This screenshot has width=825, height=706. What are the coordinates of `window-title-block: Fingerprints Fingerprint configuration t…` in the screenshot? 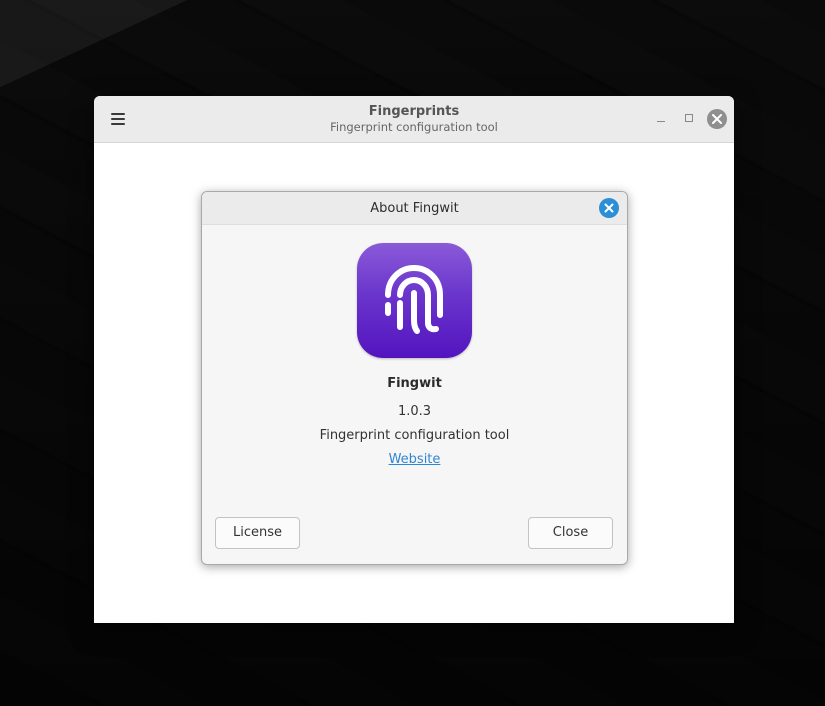 It's located at (414, 119).